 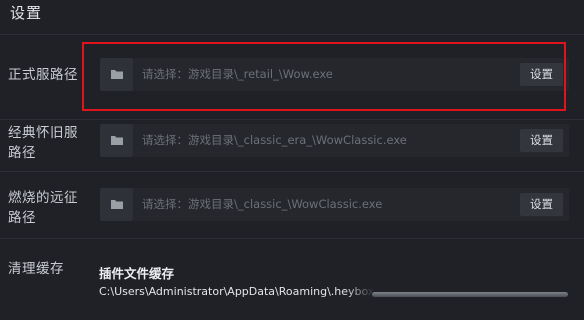 I want to click on retail-path-label: 正式服路径, so click(x=43, y=75).